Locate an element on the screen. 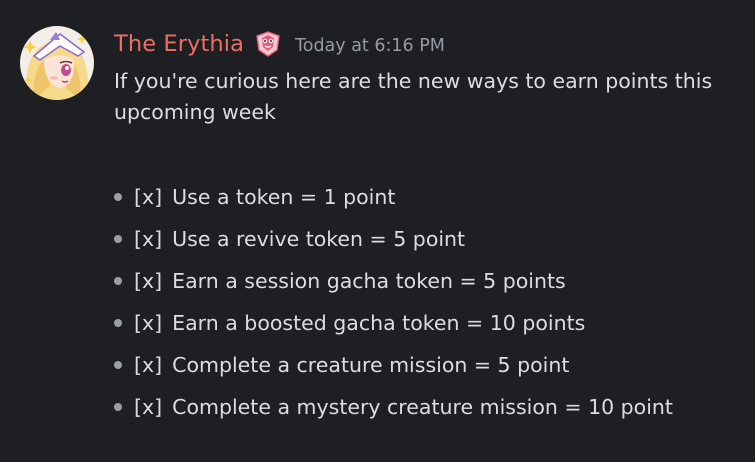 This screenshot has height=462, width=755. list-item: [x] Earn a session gacha token = 5 points is located at coordinates (429, 281).